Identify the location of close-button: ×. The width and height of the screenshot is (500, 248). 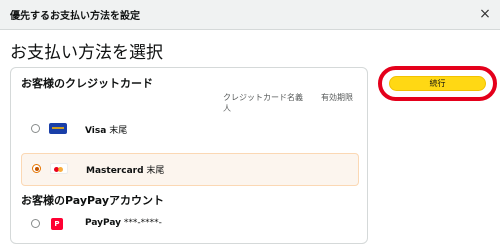
(485, 14).